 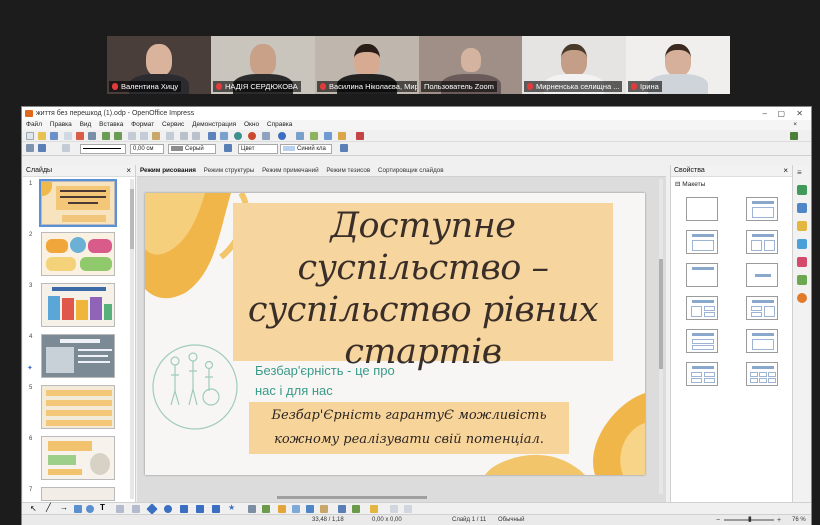 I want to click on select-icon: ↖, so click(x=33, y=508).